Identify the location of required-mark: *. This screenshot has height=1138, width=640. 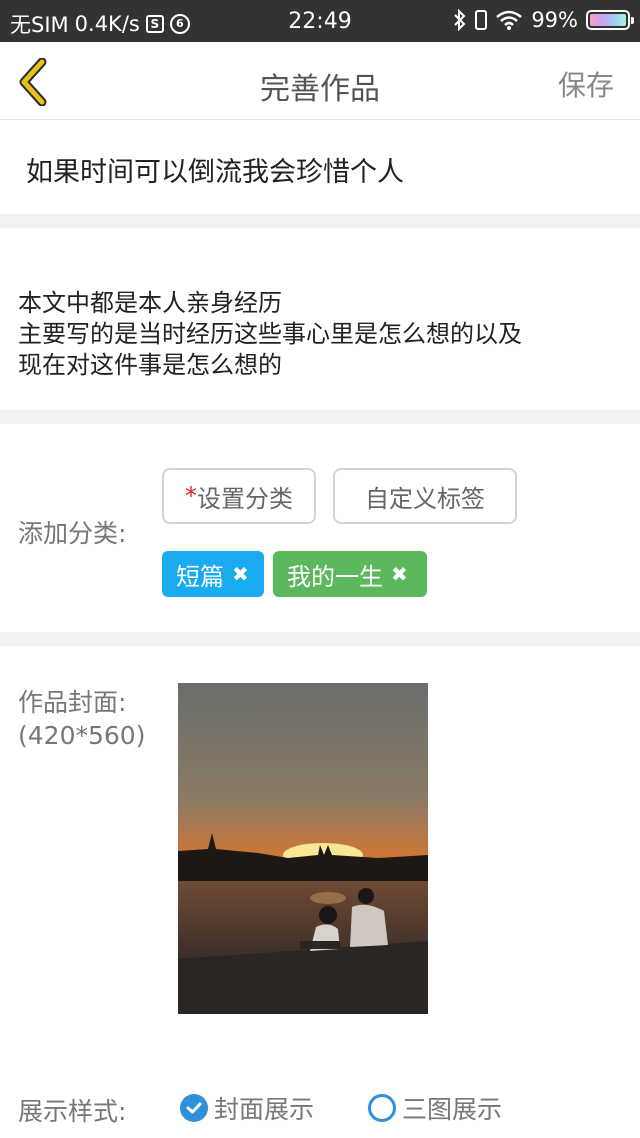
(191, 496).